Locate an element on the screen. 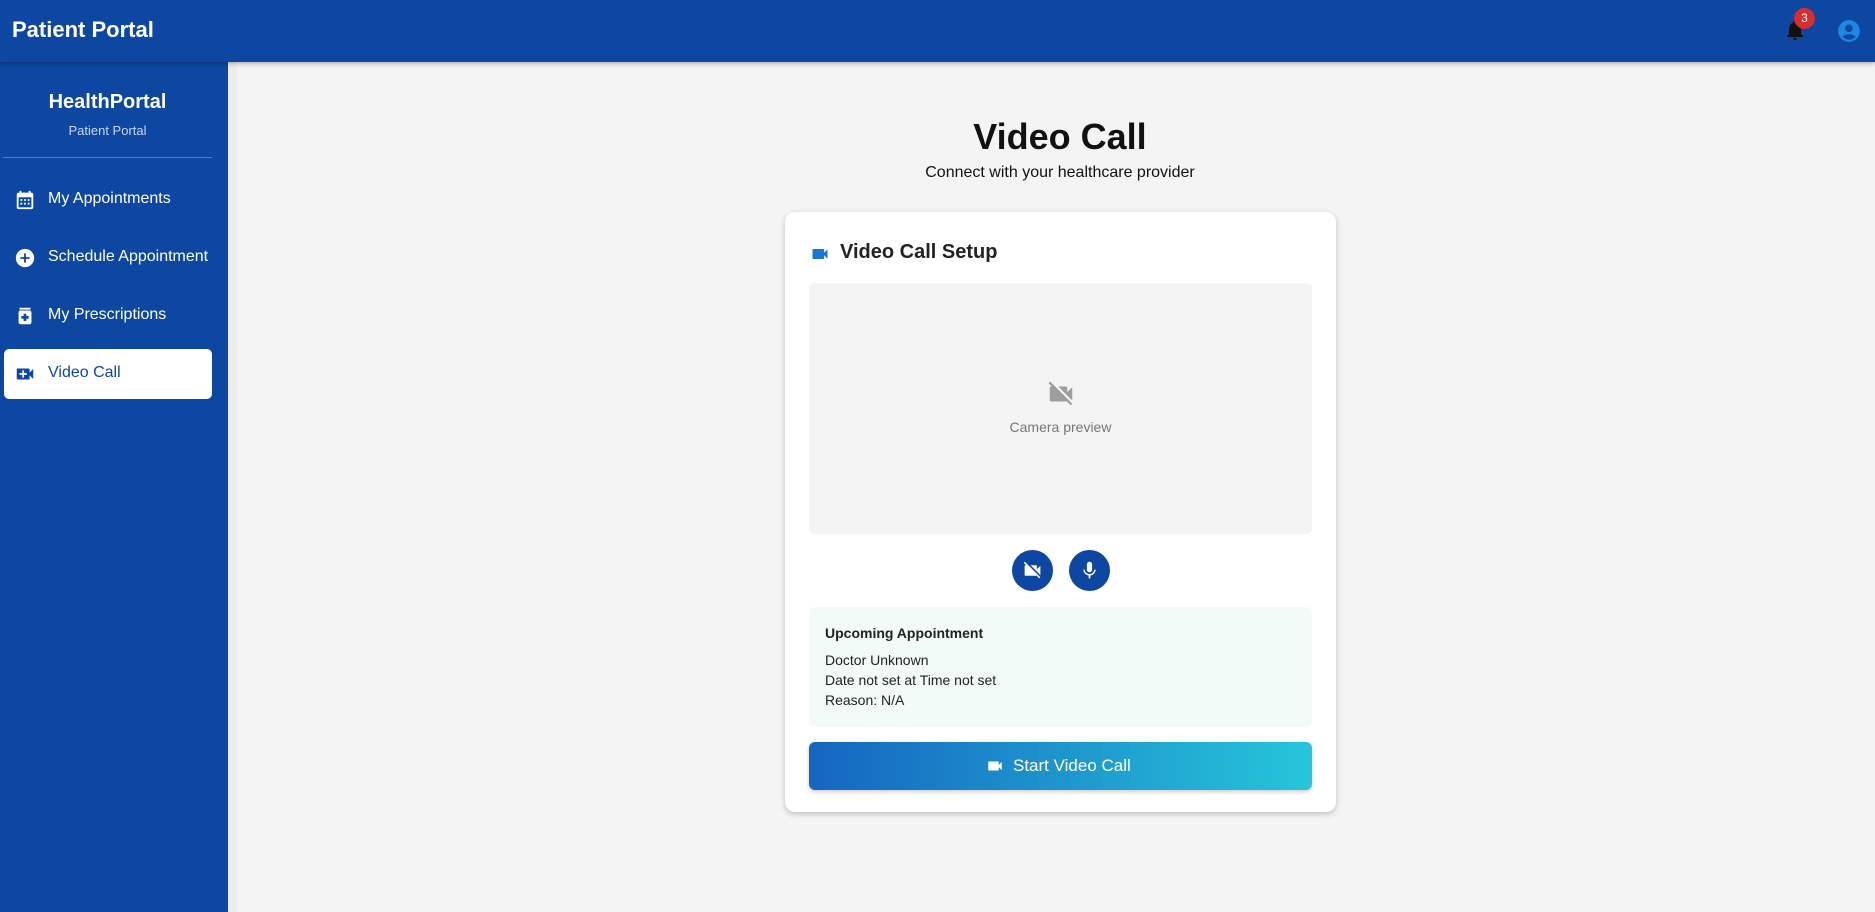 Image resolution: width=1875 pixels, height=912 pixels. sidebar-item-my-prescriptions: My Prescriptions is located at coordinates (108, 316).